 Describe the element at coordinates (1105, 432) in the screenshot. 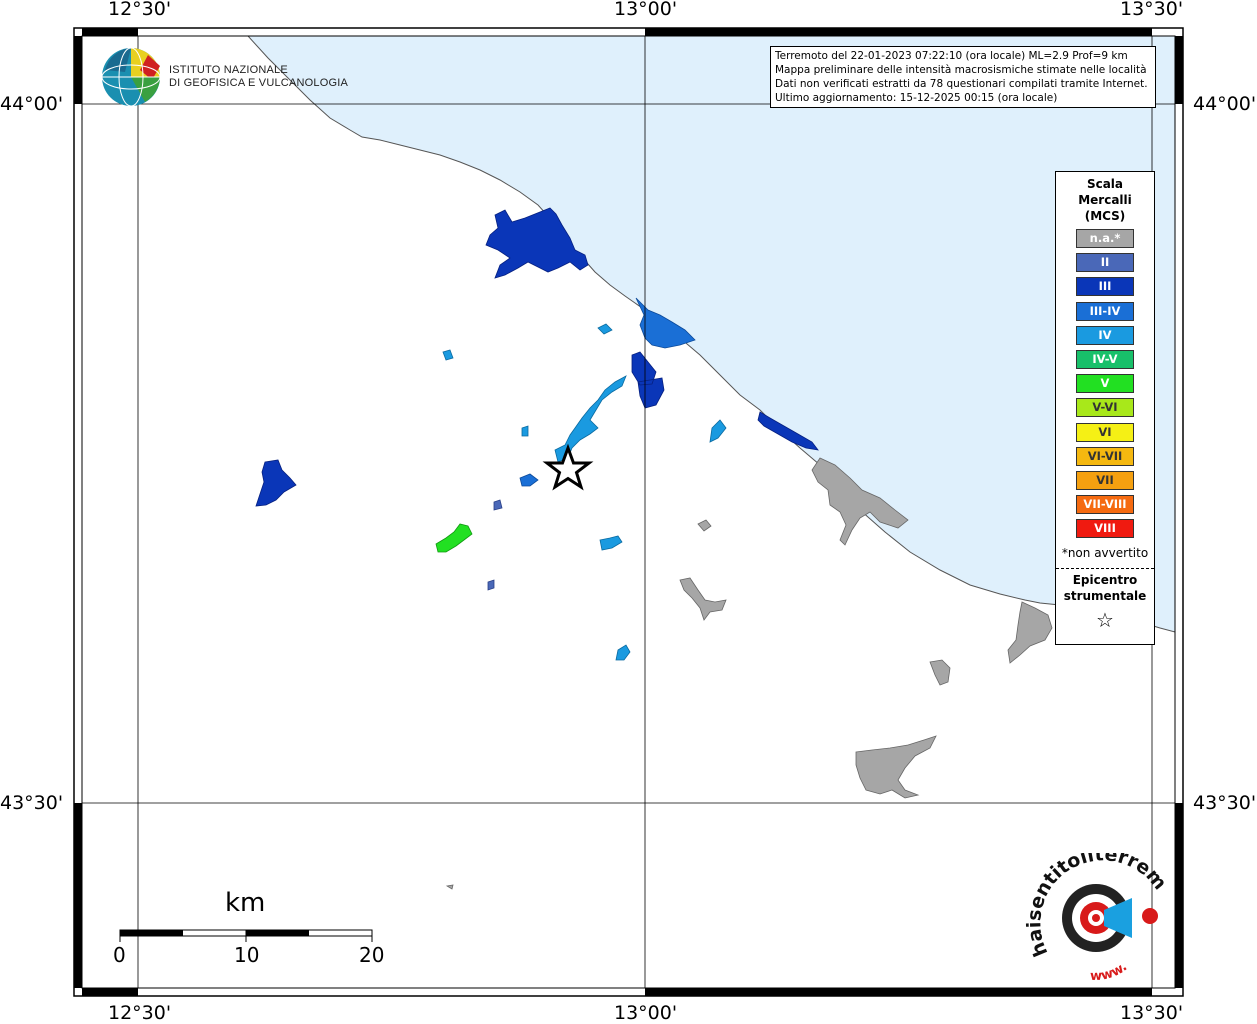

I see `legend-item: VI` at that location.